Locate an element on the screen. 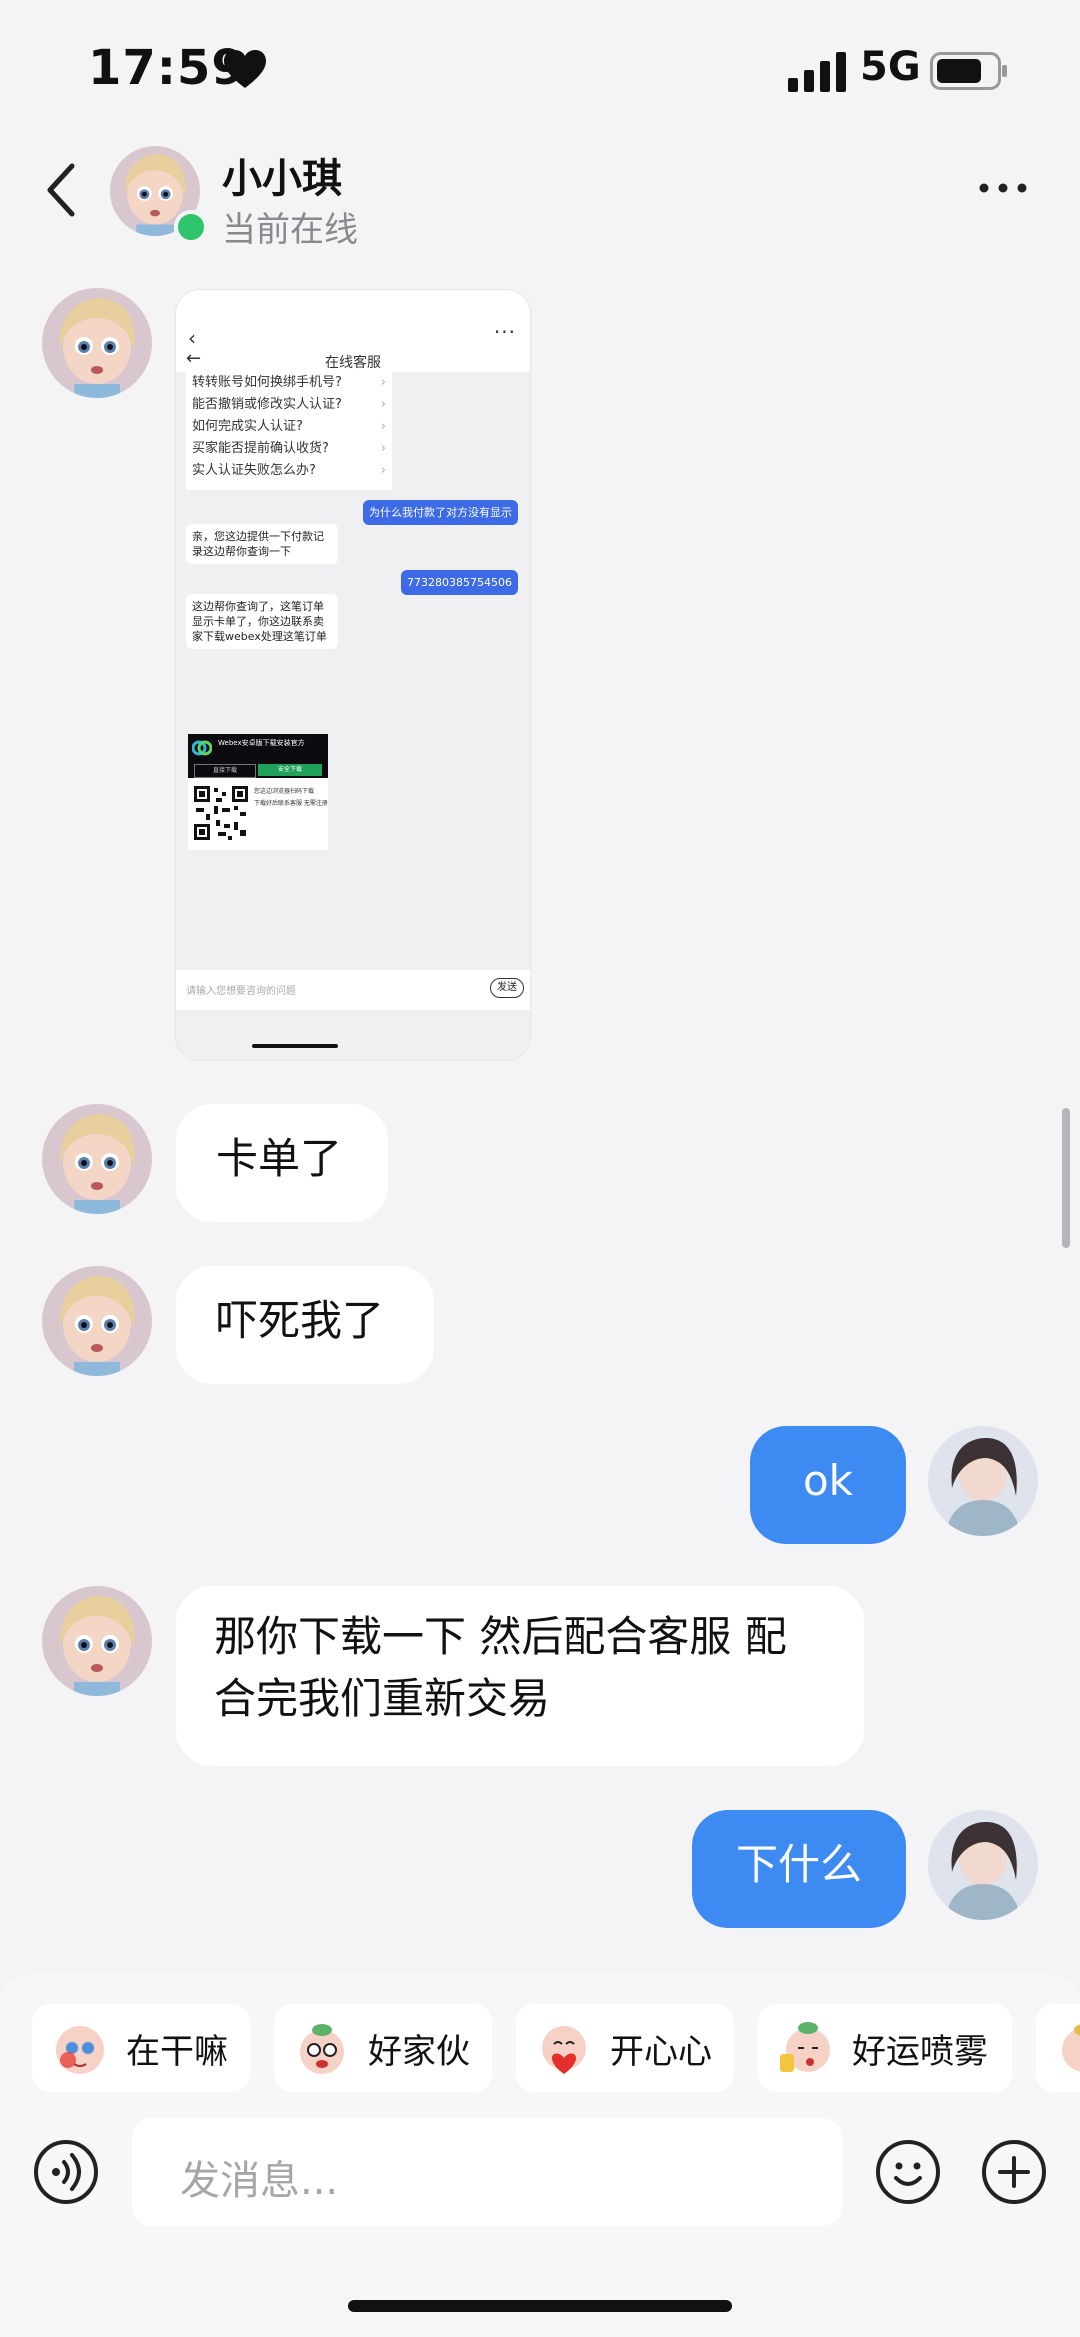 The image size is (1080, 2337). sticker-chip: 开心心 is located at coordinates (625, 2048).